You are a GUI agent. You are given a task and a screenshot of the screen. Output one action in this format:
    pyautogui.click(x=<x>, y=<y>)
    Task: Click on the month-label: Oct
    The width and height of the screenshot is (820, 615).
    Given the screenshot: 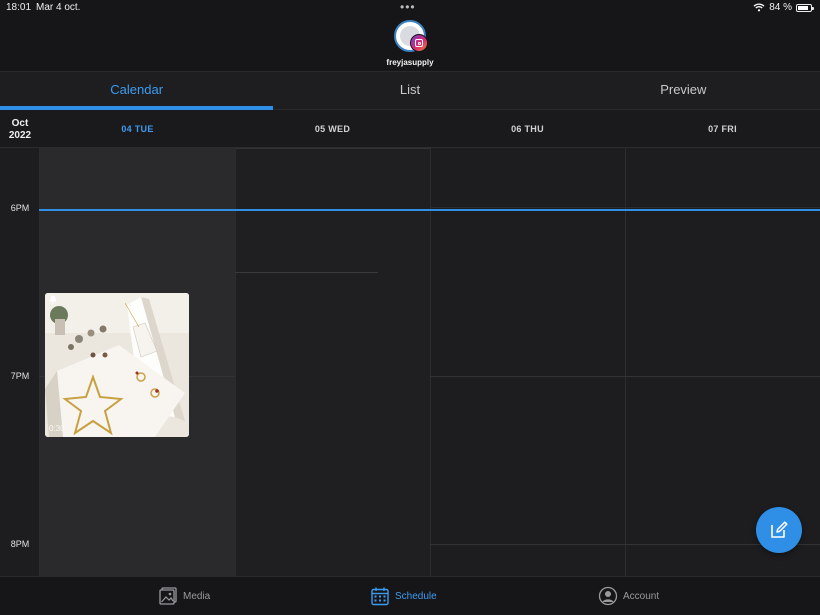 What is the action you would take?
    pyautogui.click(x=20, y=123)
    